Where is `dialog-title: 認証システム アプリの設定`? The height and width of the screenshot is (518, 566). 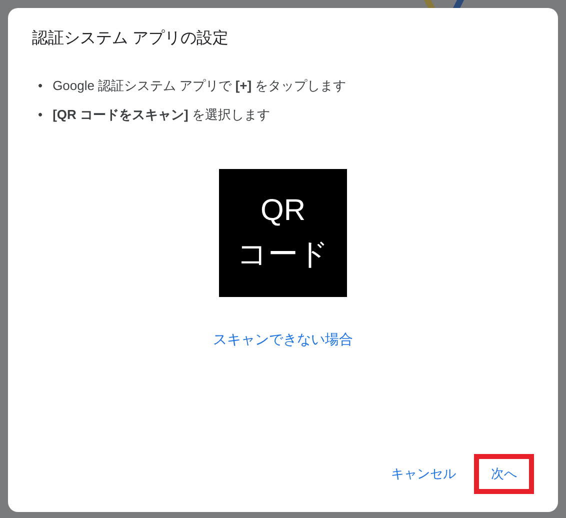
dialog-title: 認証システム アプリの設定 is located at coordinates (131, 38).